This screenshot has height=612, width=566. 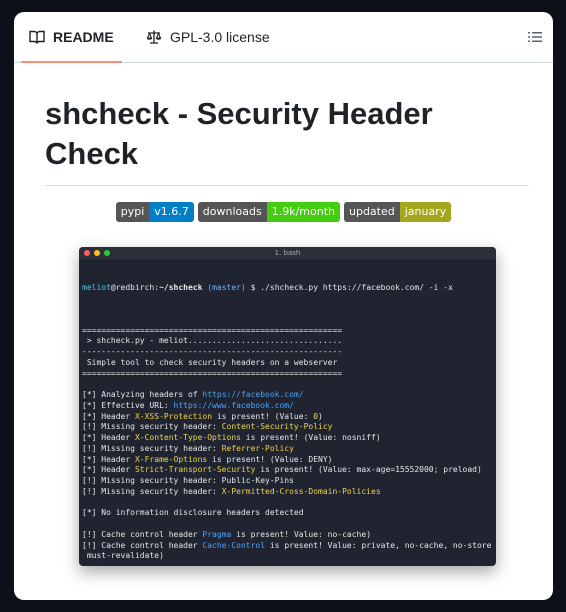 I want to click on terminal-text: https://www.facebook.com/, so click(x=233, y=405).